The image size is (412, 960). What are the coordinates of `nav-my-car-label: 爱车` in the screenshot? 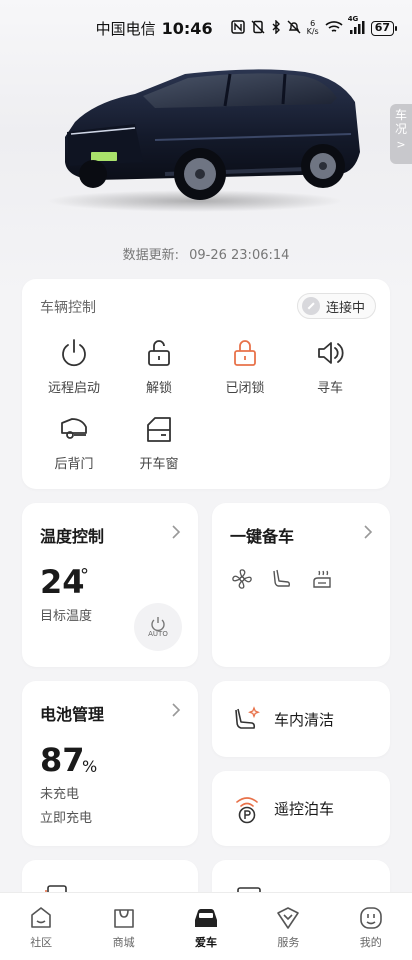 It's located at (205, 942).